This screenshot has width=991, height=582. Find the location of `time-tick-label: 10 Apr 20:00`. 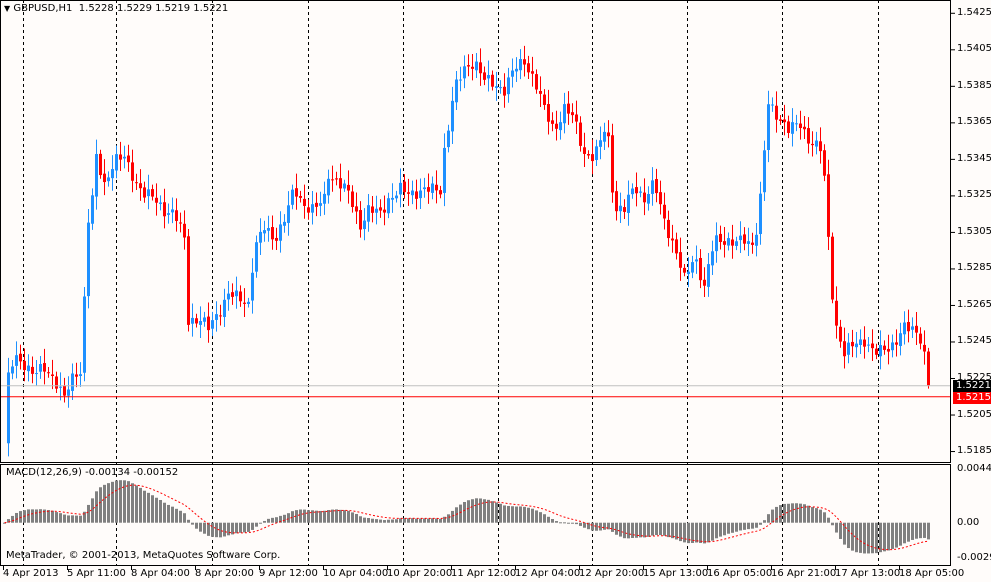

time-tick-label: 10 Apr 20:00 is located at coordinates (420, 573).